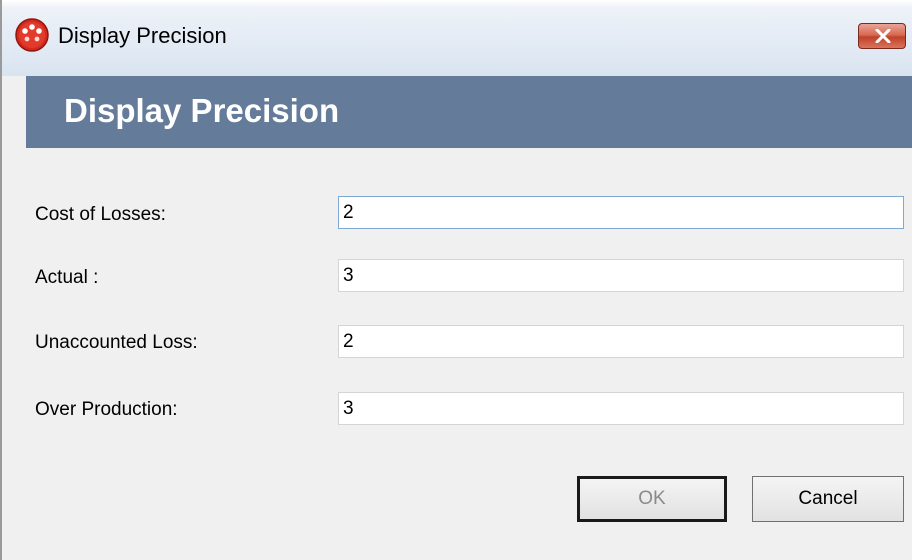  Describe the element at coordinates (652, 499) in the screenshot. I see `ok-button: OK` at that location.